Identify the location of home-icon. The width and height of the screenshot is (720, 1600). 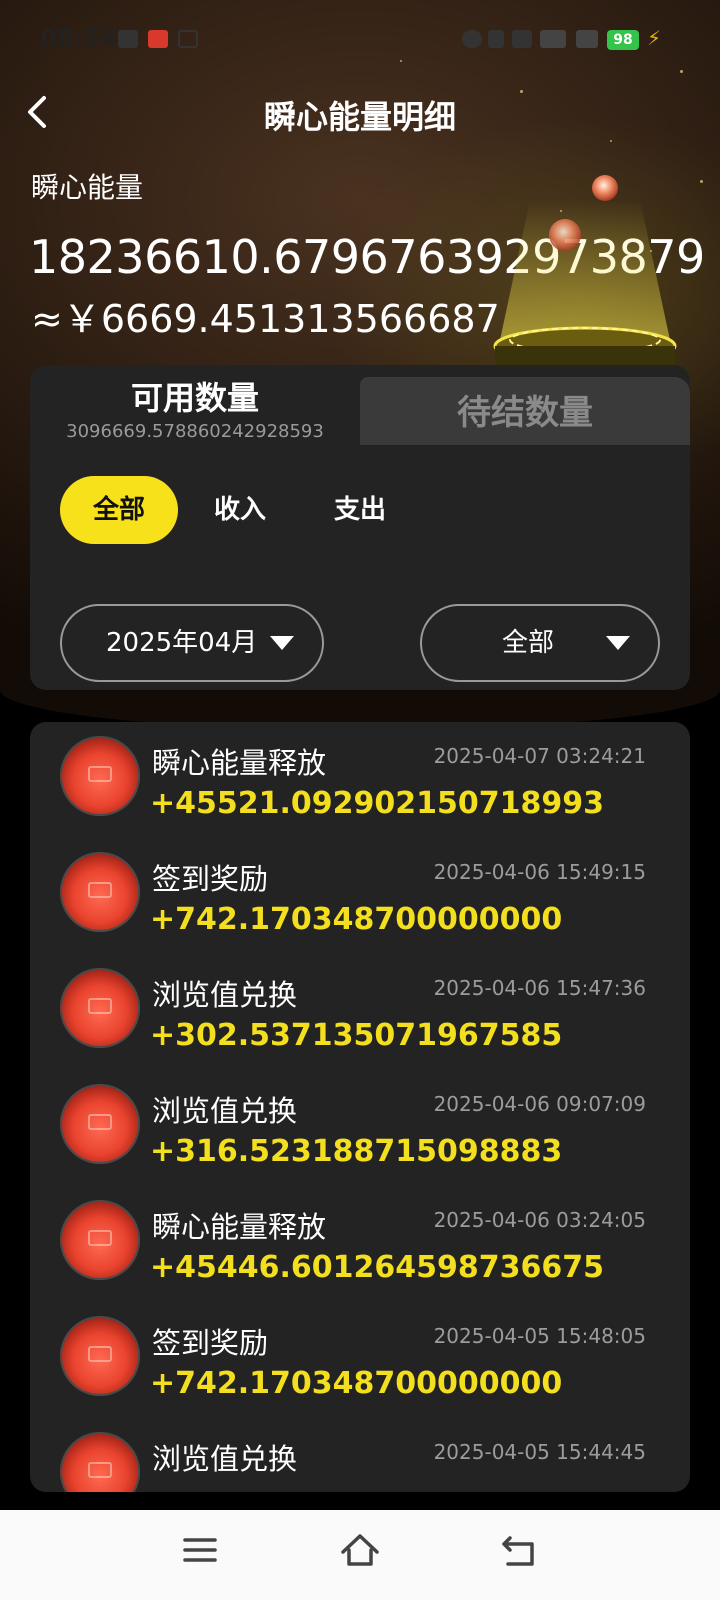
(360, 1550).